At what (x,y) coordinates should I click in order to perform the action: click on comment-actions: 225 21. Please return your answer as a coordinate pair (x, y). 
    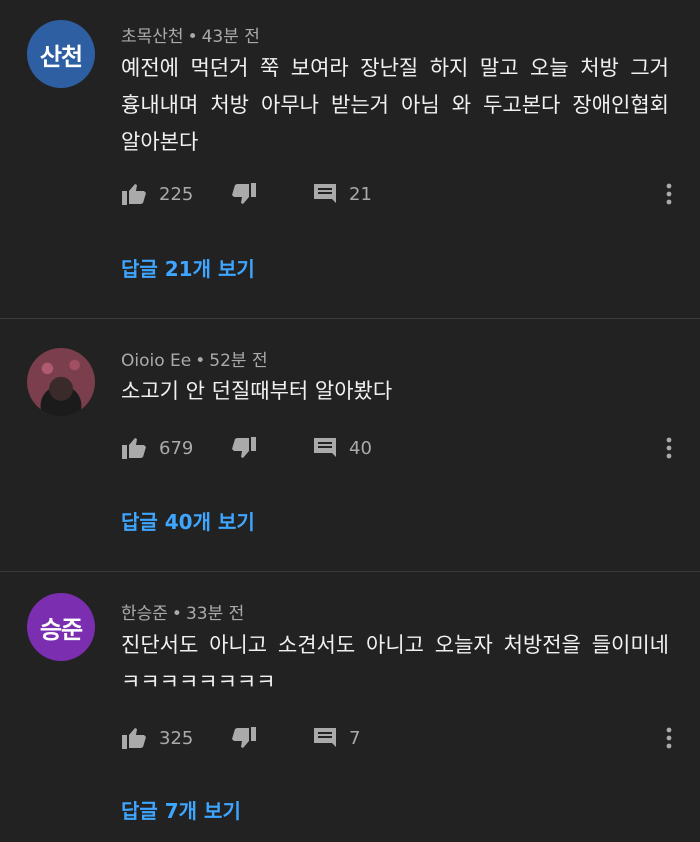
    Looking at the image, I should click on (401, 194).